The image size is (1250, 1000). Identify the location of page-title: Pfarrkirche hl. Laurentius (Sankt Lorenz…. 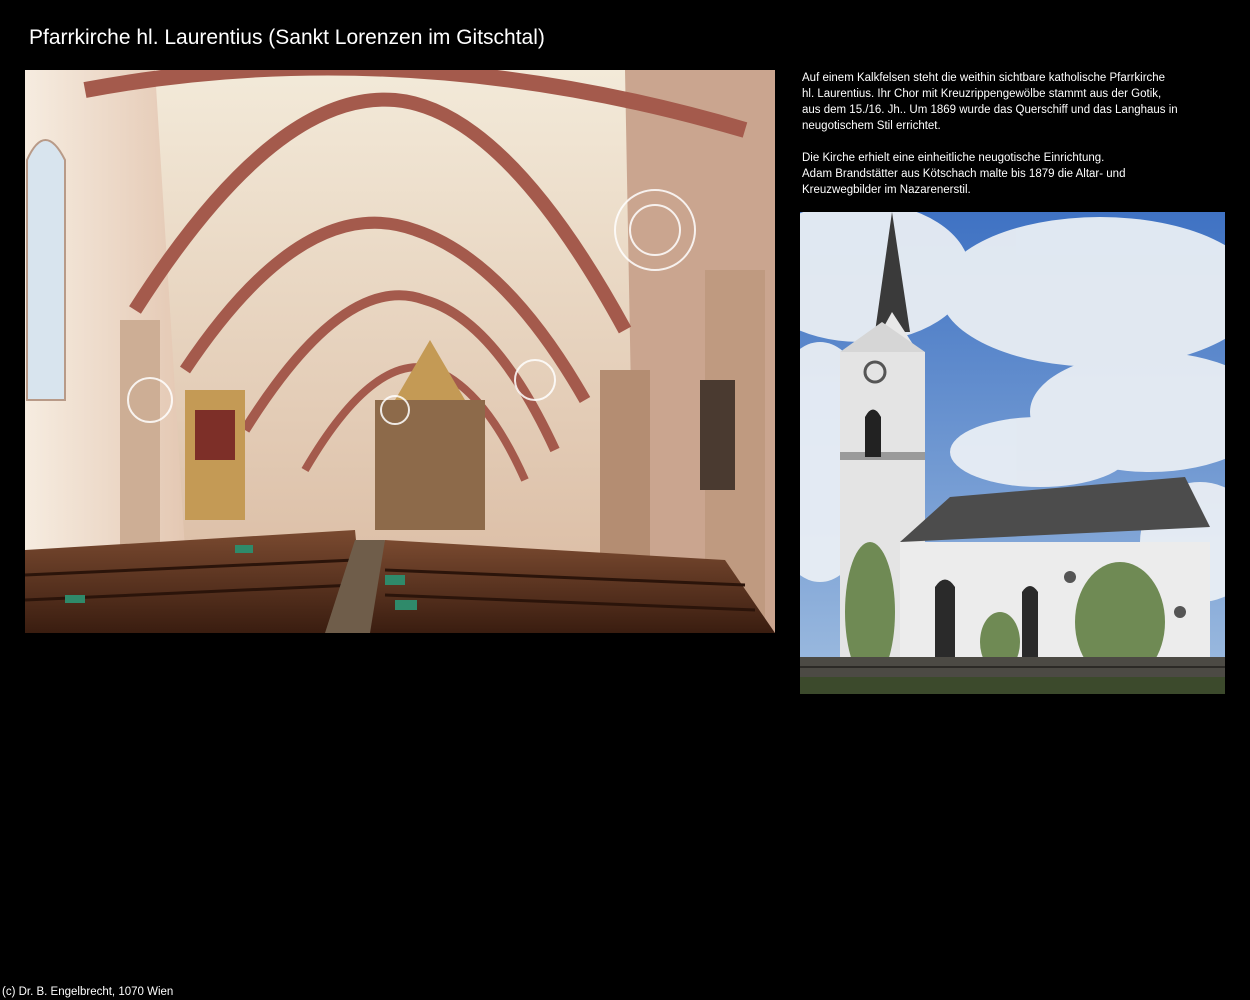
(287, 37).